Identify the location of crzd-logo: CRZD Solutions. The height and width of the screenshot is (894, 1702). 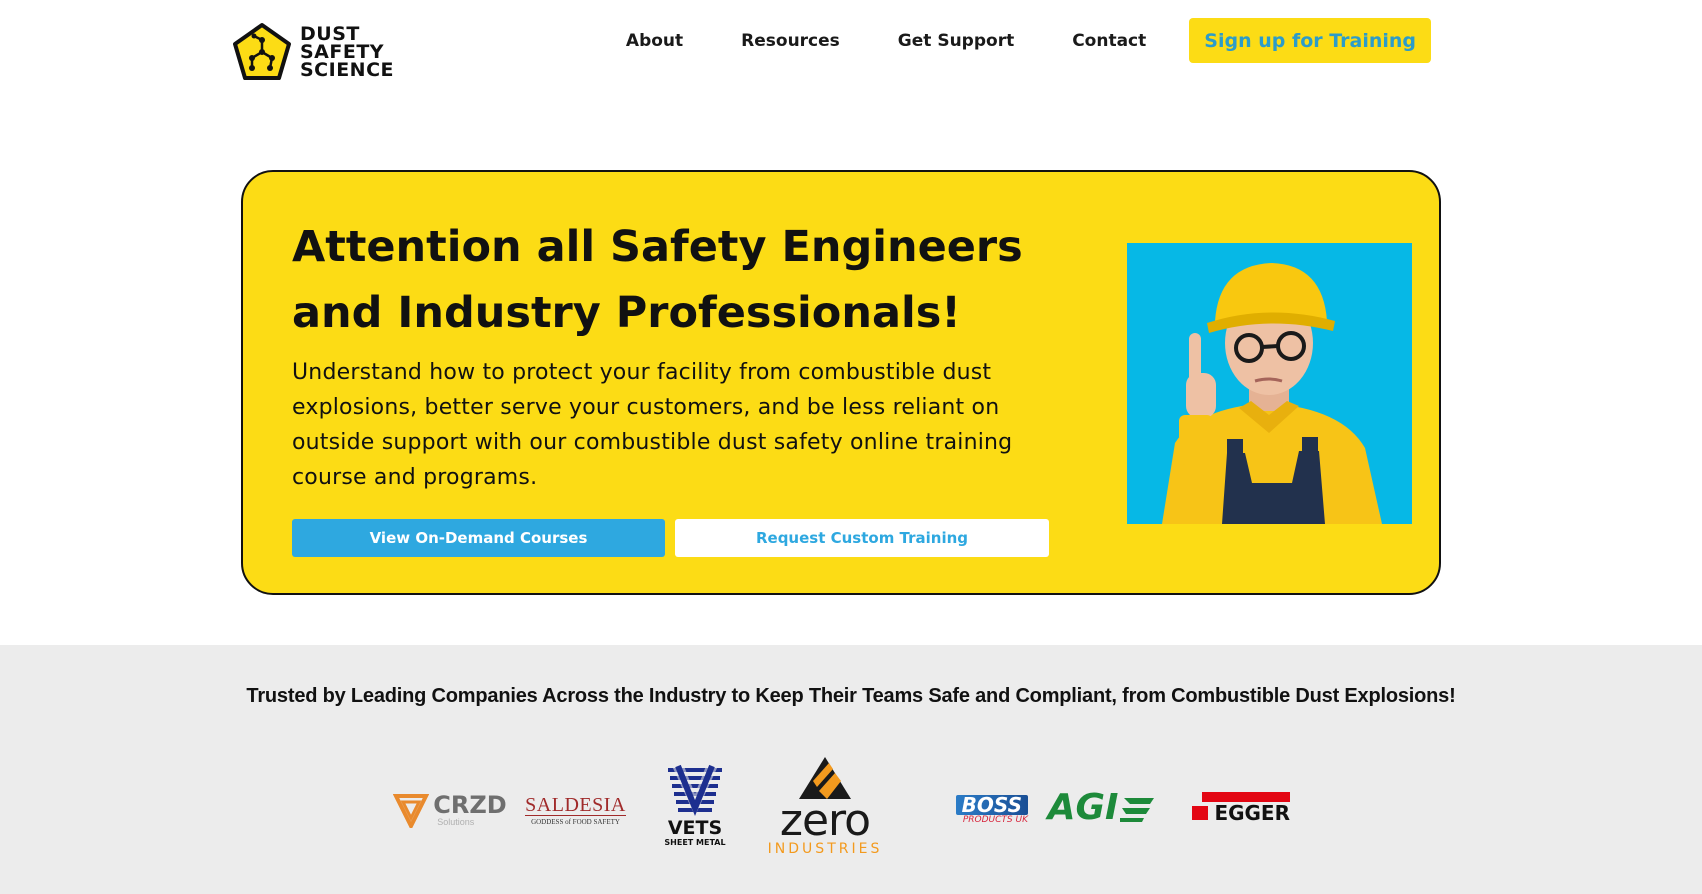
(450, 810).